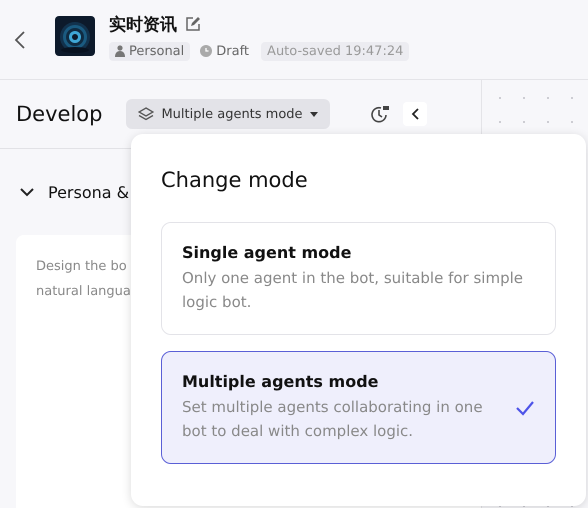 This screenshot has height=508, width=588. I want to click on mode-option: Single agent mode Only one agent in the bot, suitable for simple logic bot., so click(358, 278).